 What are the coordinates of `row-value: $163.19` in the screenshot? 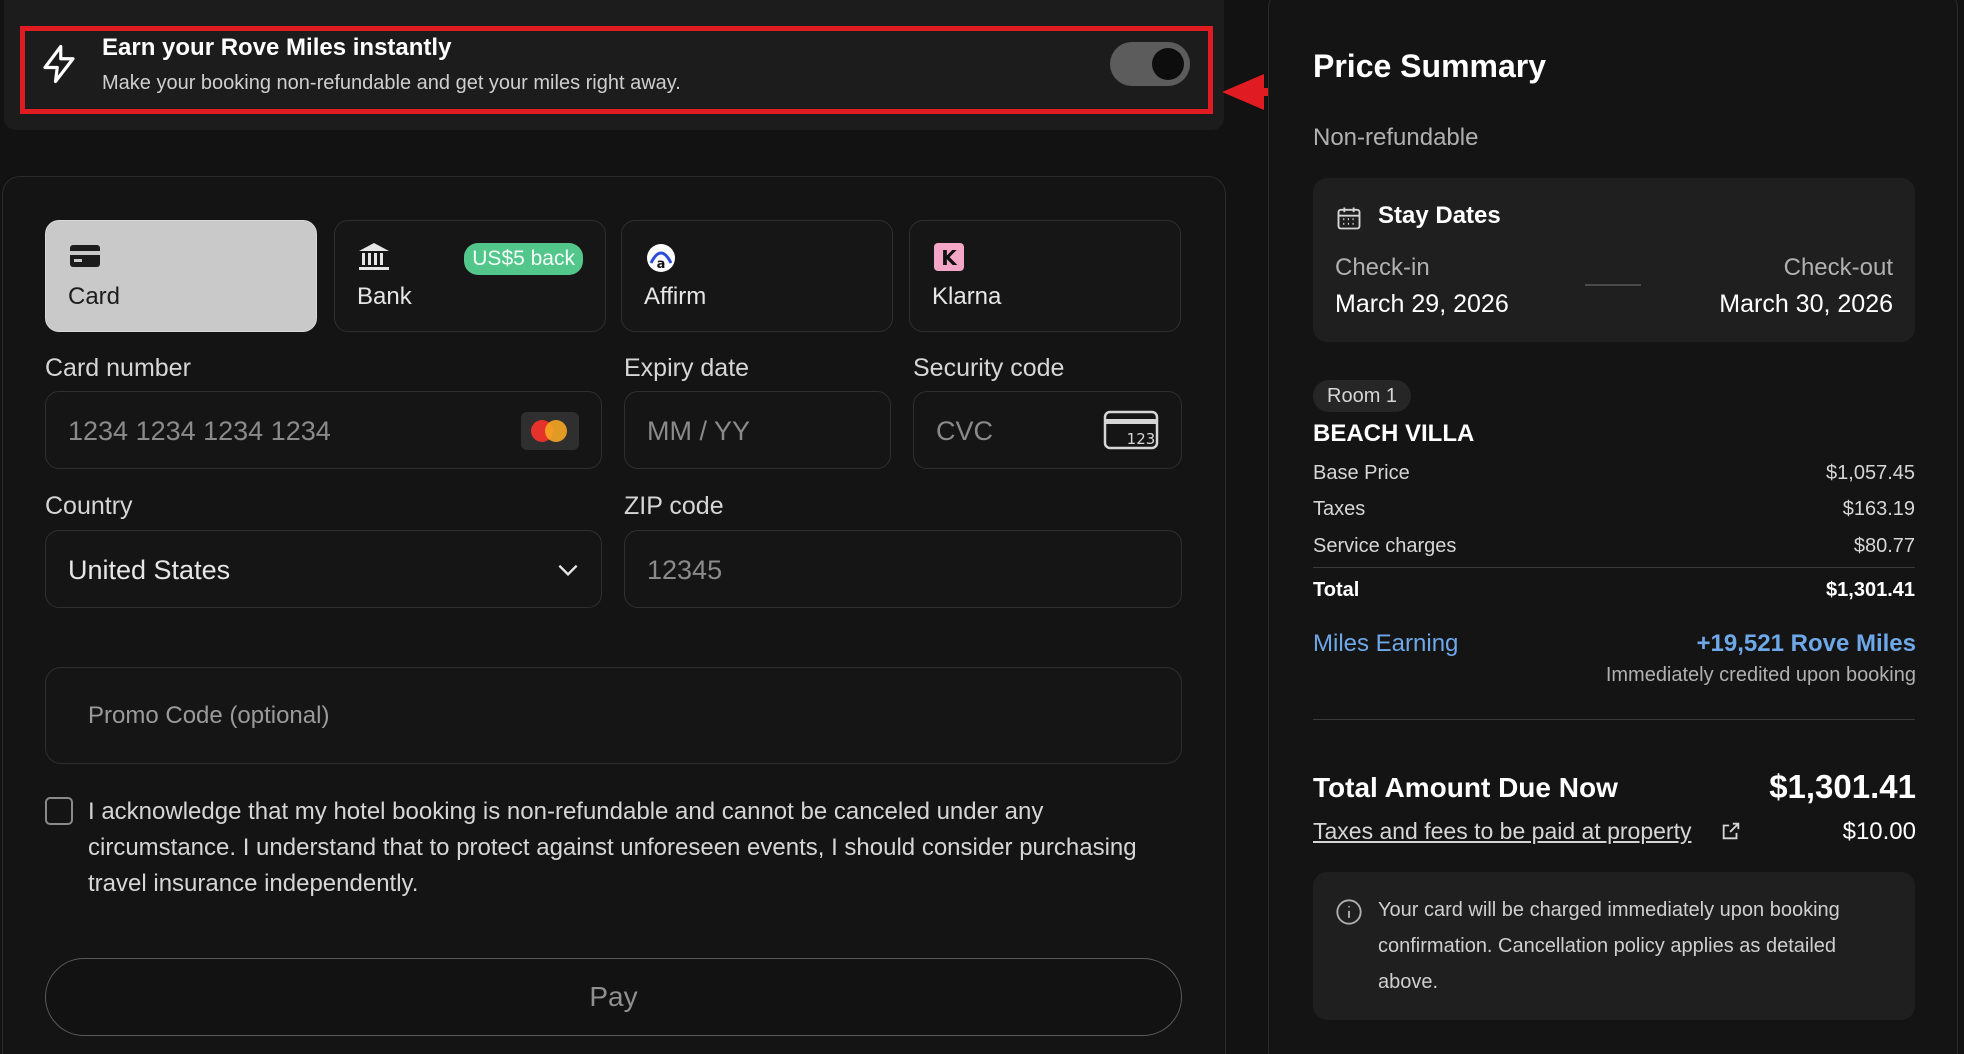 It's located at (1878, 509).